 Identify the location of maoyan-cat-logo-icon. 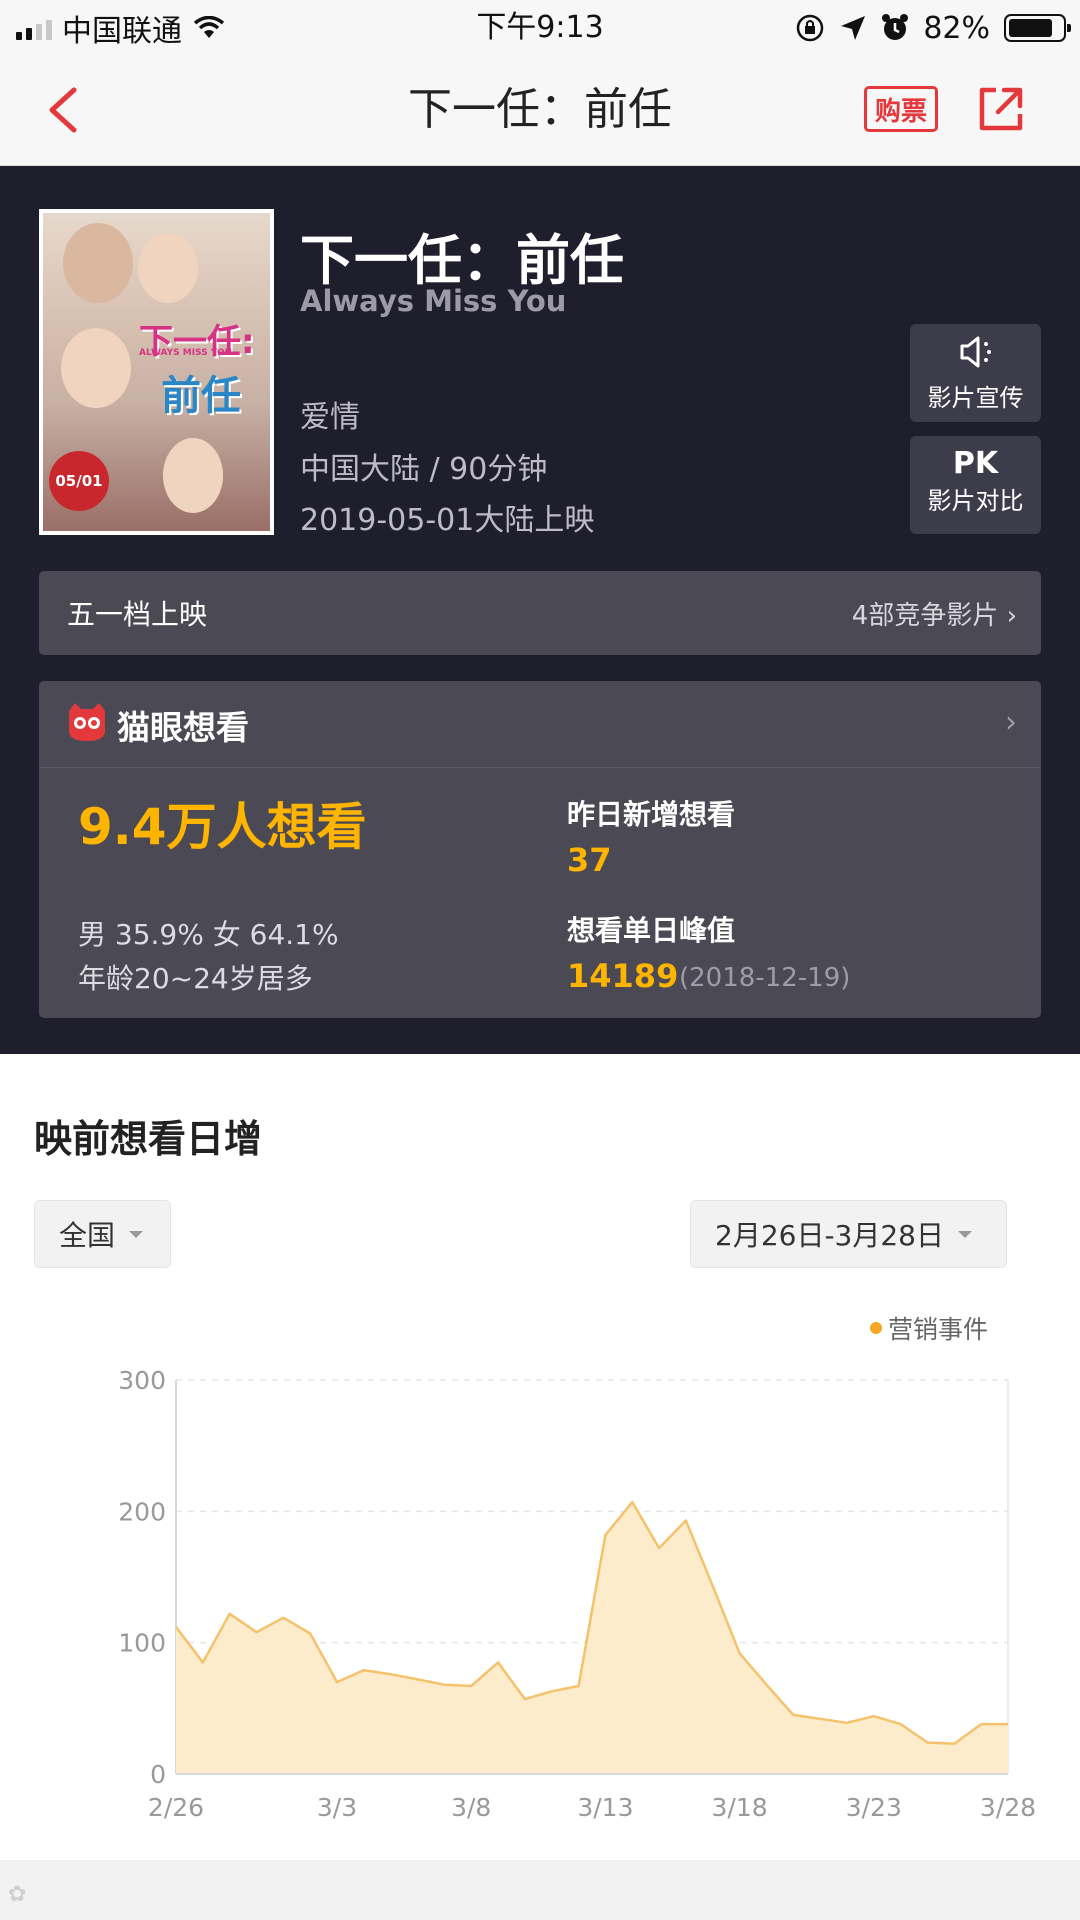
(87, 722).